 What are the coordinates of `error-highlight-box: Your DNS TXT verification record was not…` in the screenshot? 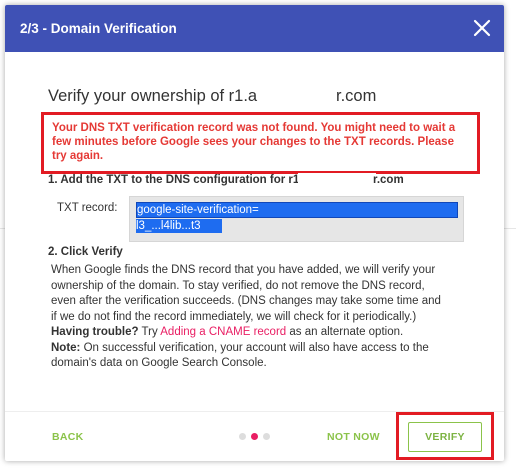 It's located at (260, 143).